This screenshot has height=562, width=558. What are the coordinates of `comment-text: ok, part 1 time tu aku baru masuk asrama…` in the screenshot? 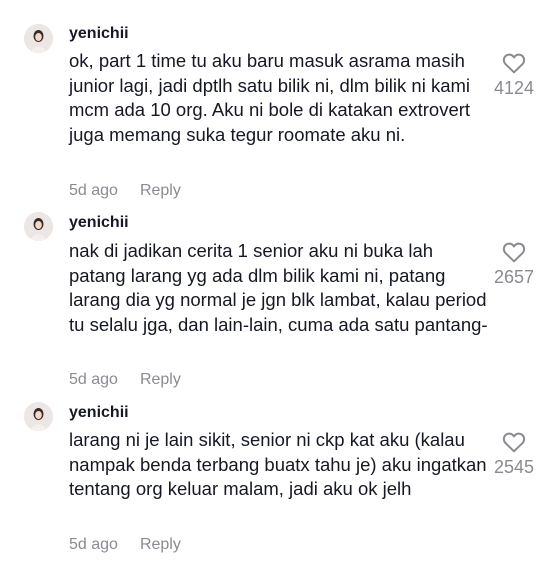 It's located at (270, 97).